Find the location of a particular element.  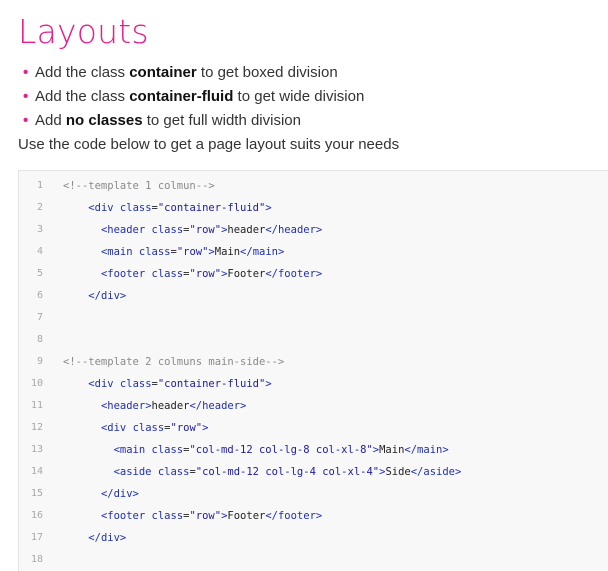

line-number: 8 is located at coordinates (39, 339).